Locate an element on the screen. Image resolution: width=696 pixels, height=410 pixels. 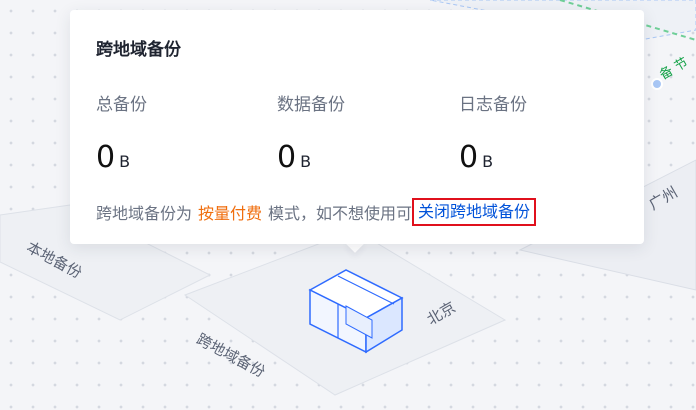
stat-label: 数据备份 is located at coordinates (311, 105).